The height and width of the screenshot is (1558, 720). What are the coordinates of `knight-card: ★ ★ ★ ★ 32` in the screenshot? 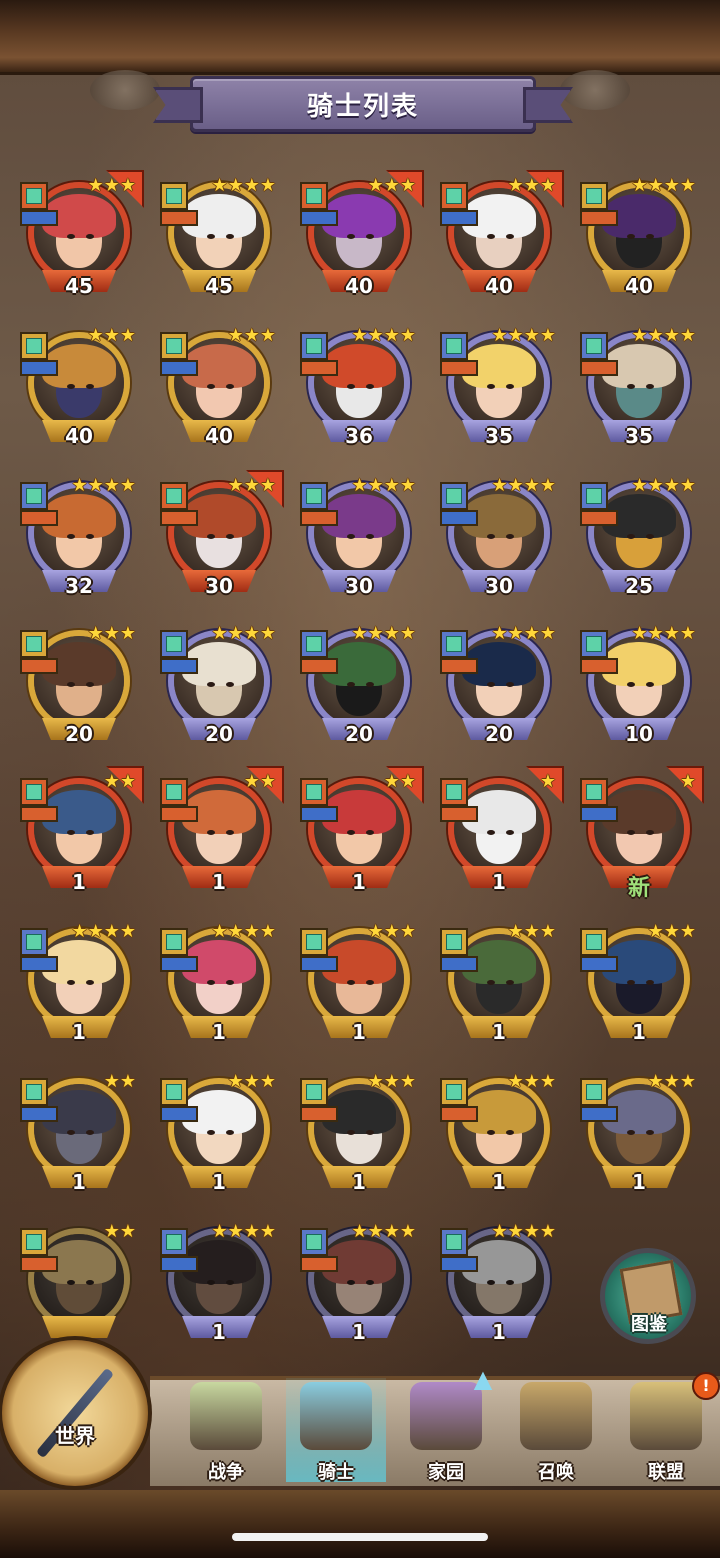 It's located at (79, 540).